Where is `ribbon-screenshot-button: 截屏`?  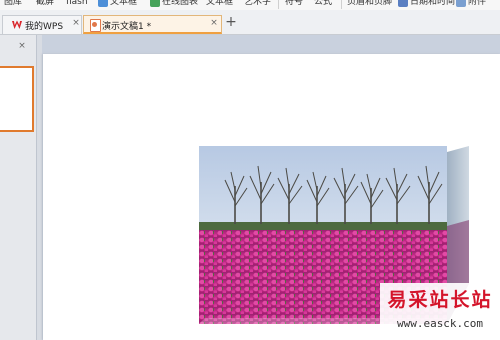
ribbon-screenshot-button: 截屏 is located at coordinates (45, 5).